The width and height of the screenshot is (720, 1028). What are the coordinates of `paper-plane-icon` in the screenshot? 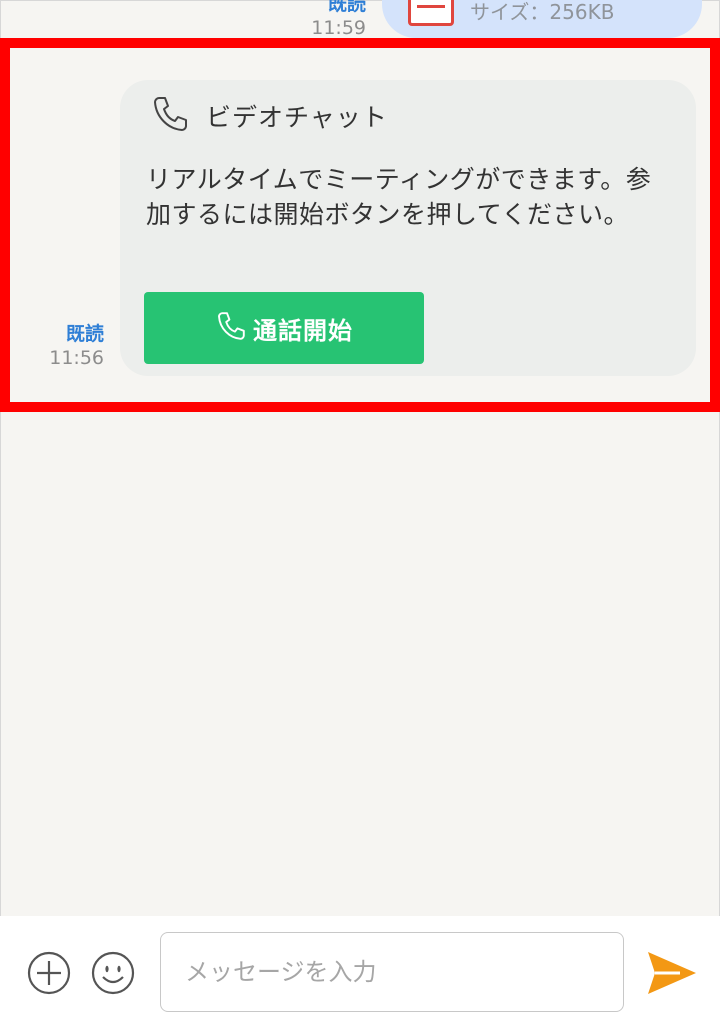 It's located at (672, 977).